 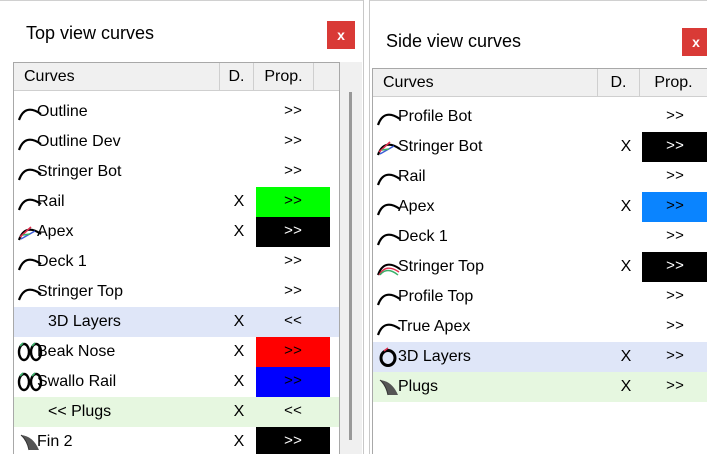 I want to click on list-item: 3D Layers X >>, so click(x=540, y=357).